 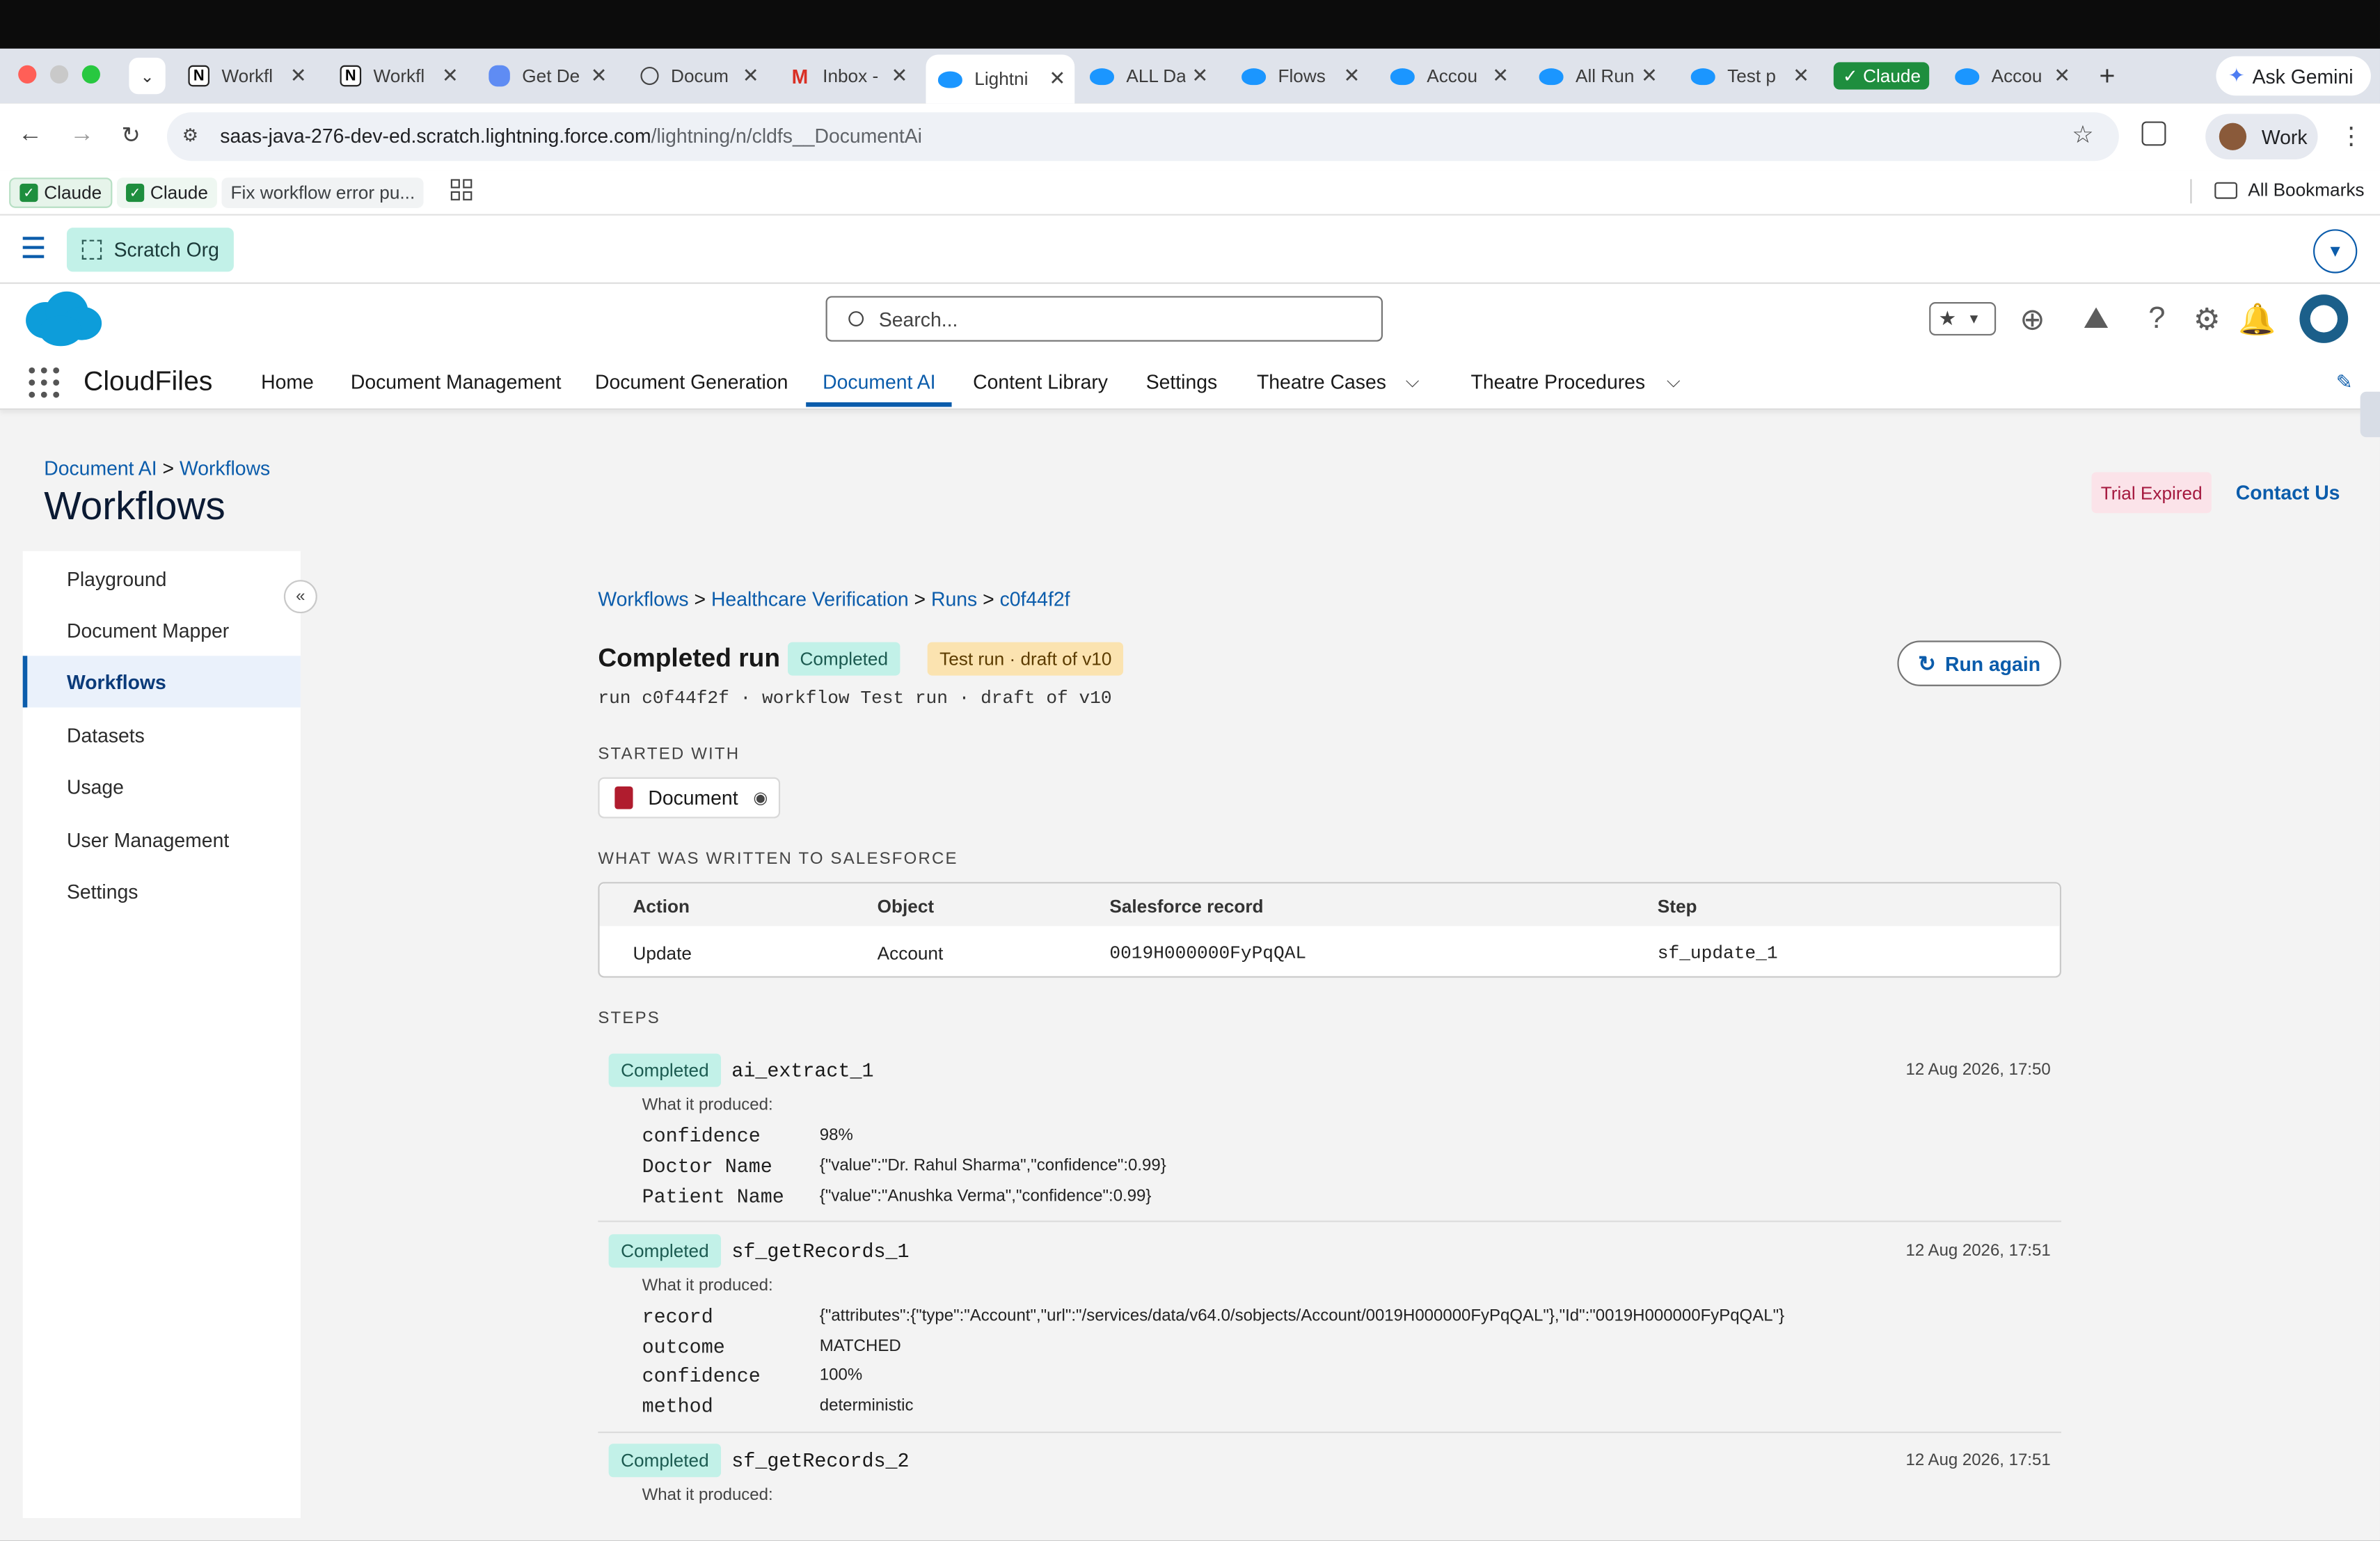 What do you see at coordinates (954, 598) in the screenshot?
I see `crumb-runs: Runs` at bounding box center [954, 598].